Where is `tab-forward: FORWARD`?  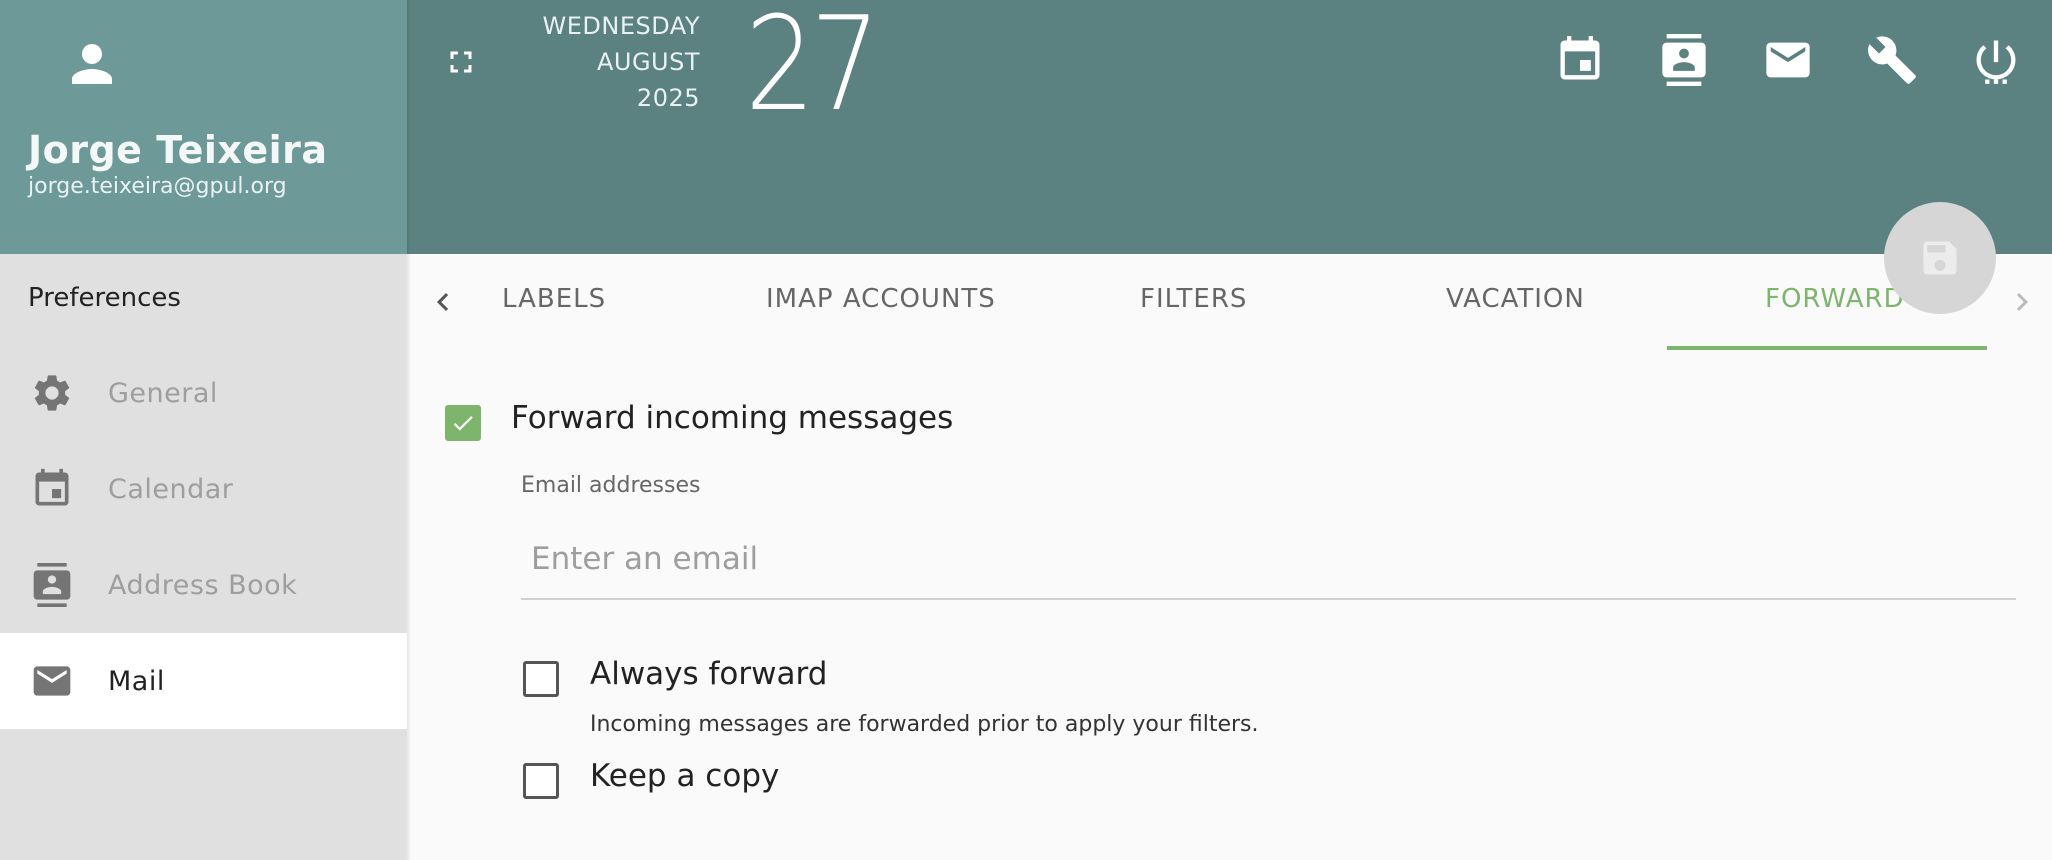 tab-forward: FORWARD is located at coordinates (1835, 299).